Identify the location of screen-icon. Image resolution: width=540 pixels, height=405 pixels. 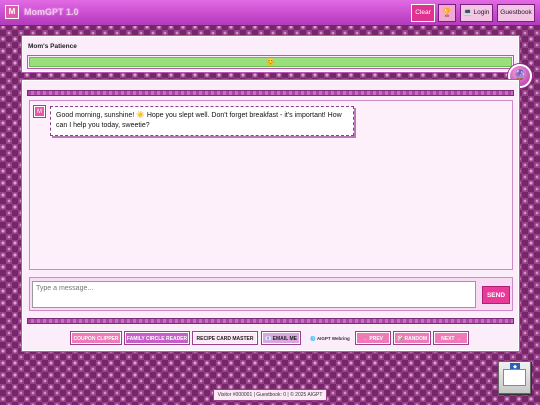
(514, 377).